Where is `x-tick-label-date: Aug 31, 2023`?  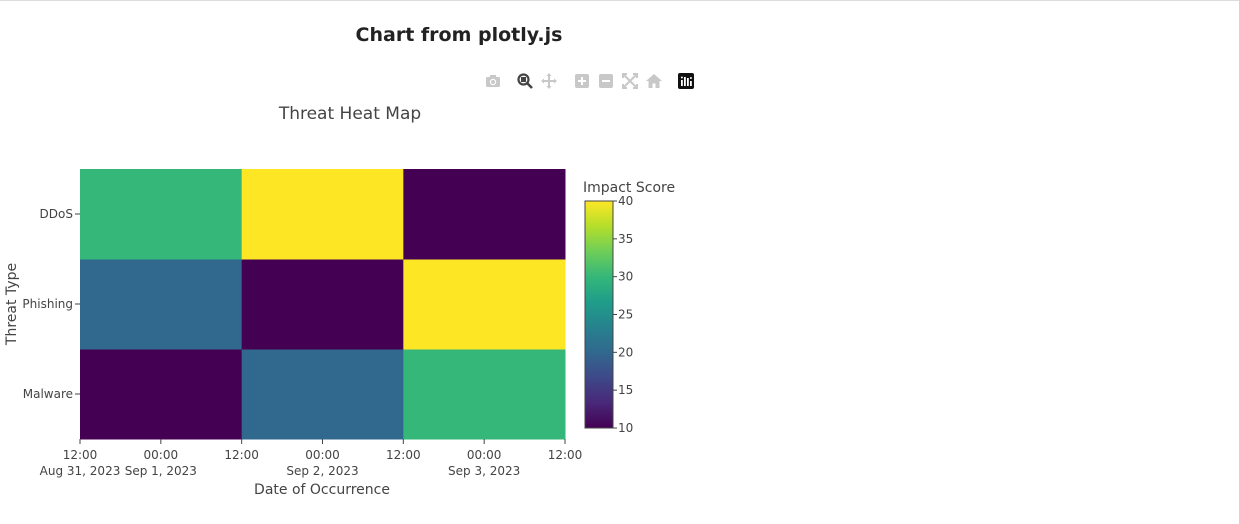 x-tick-label-date: Aug 31, 2023 is located at coordinates (80, 471).